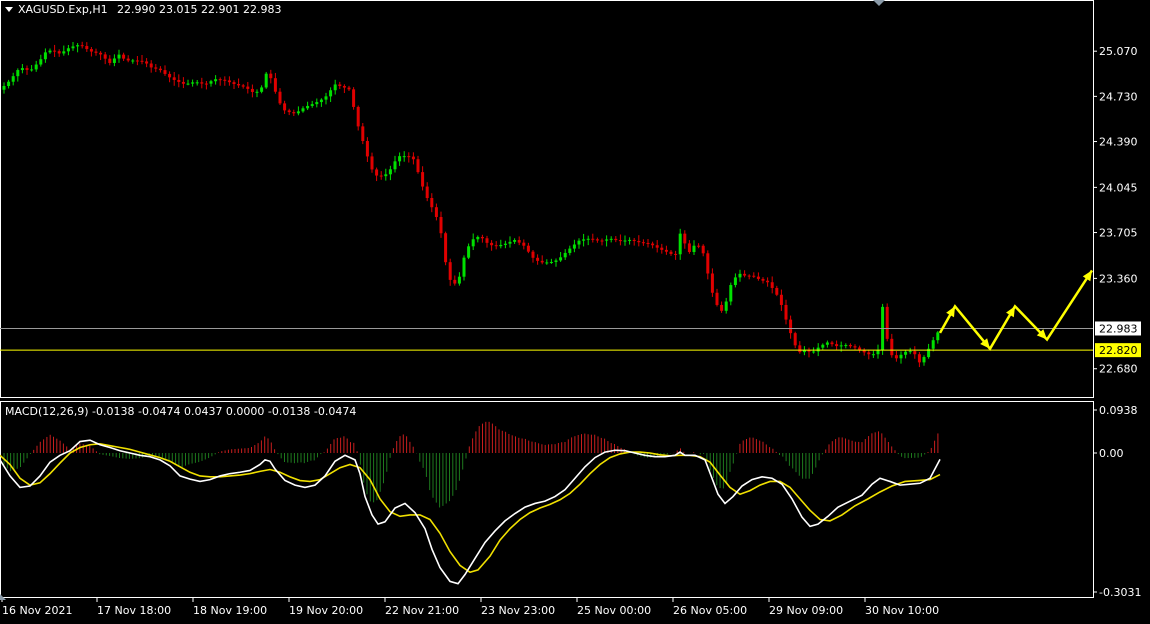 The image size is (1150, 624). Describe the element at coordinates (879, 3) in the screenshot. I see `chart-shift-marker-icon` at that location.